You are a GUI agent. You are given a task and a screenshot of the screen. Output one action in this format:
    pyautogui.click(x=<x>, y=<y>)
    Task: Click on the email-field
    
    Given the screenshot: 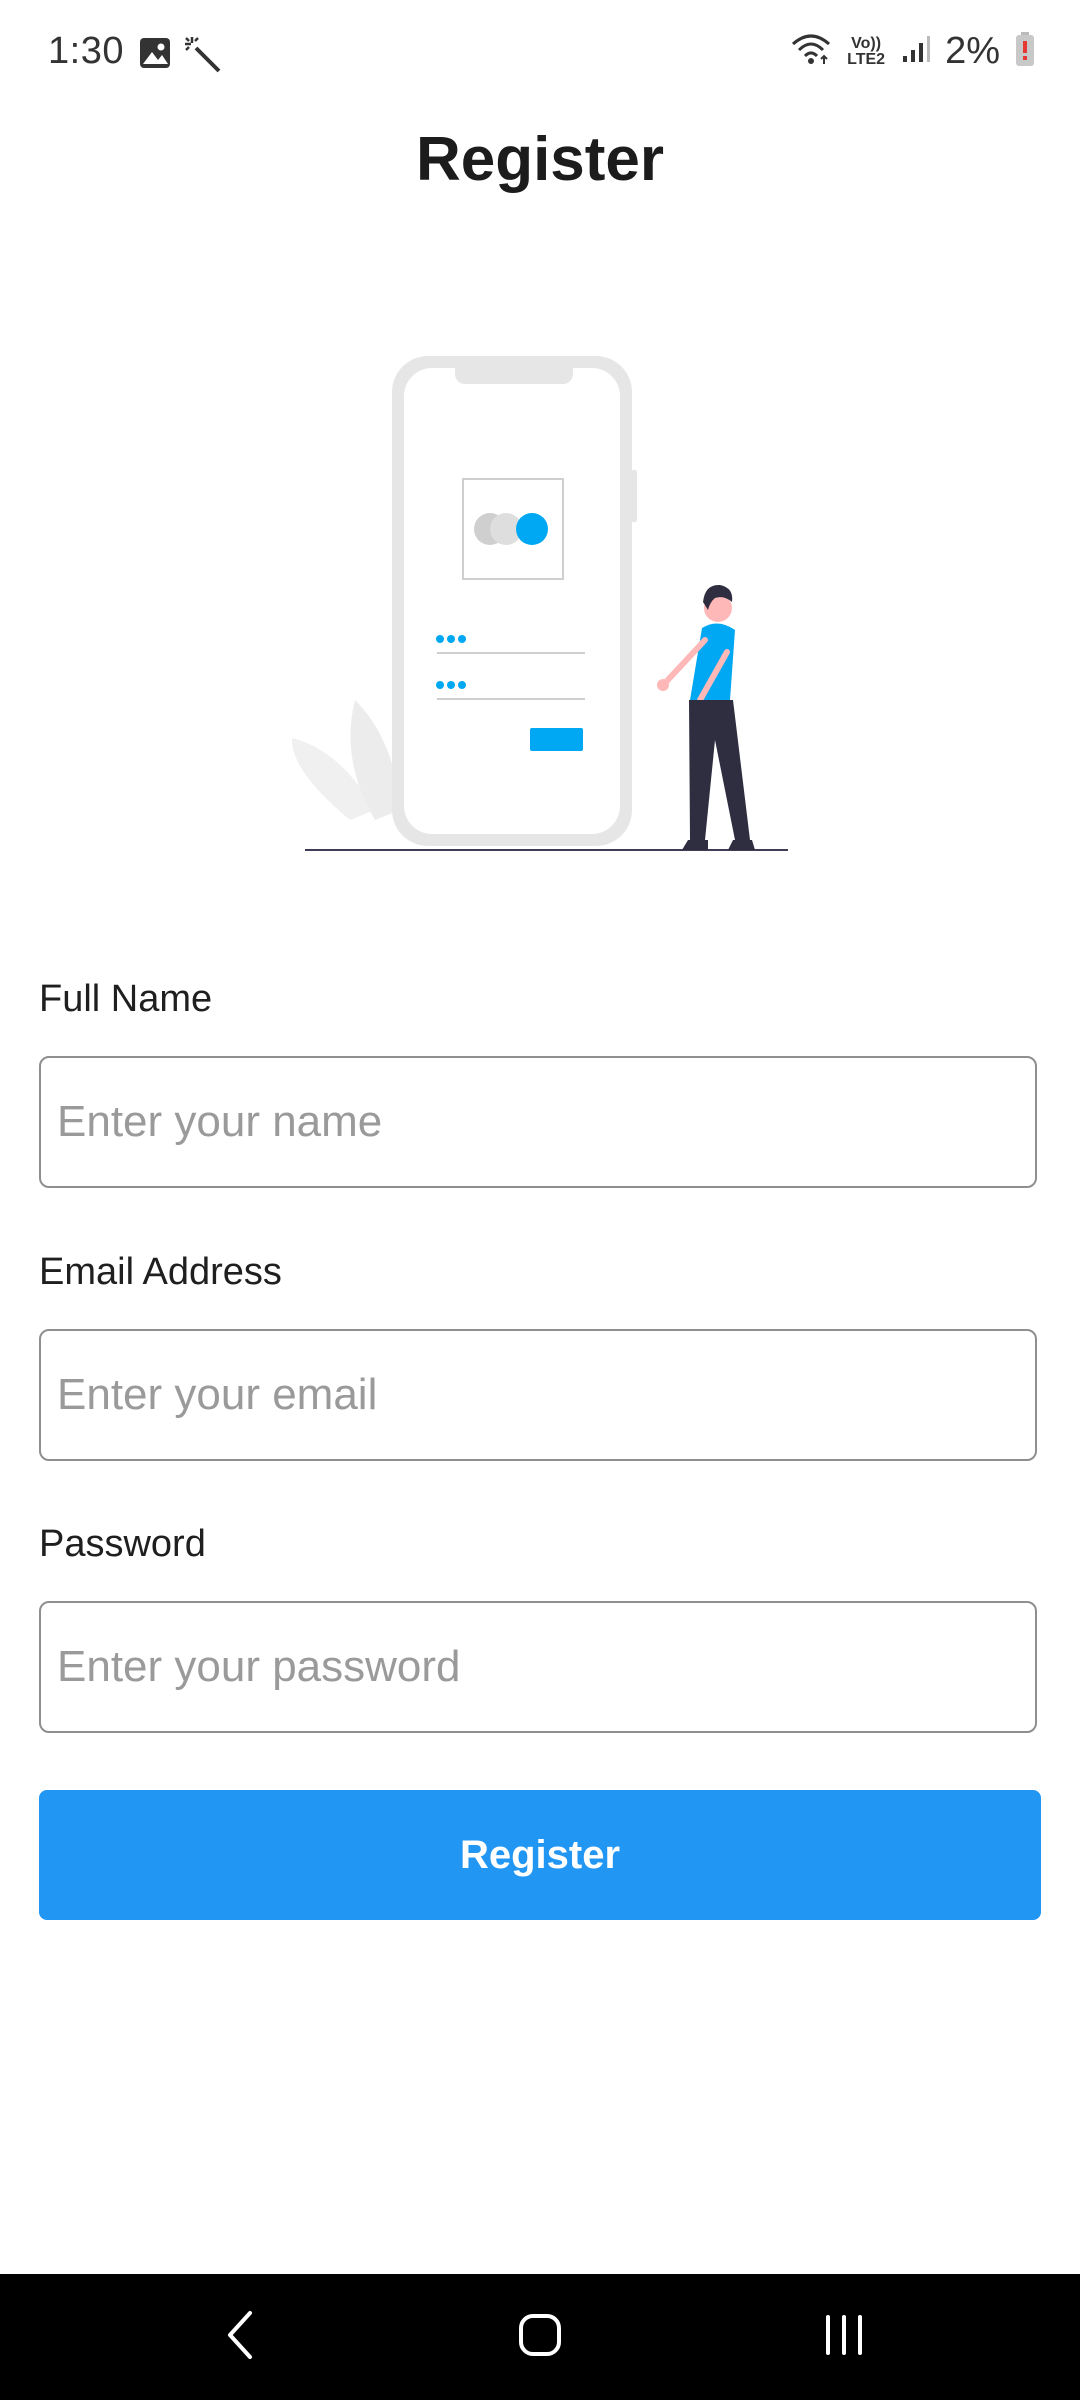 What is the action you would take?
    pyautogui.click(x=538, y=1395)
    